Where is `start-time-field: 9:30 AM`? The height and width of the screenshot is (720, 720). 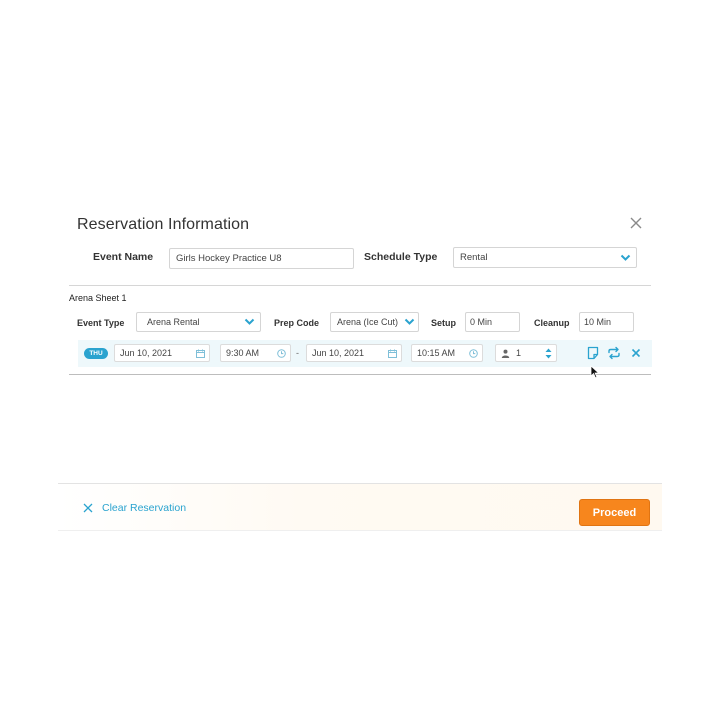 start-time-field: 9:30 AM is located at coordinates (255, 353).